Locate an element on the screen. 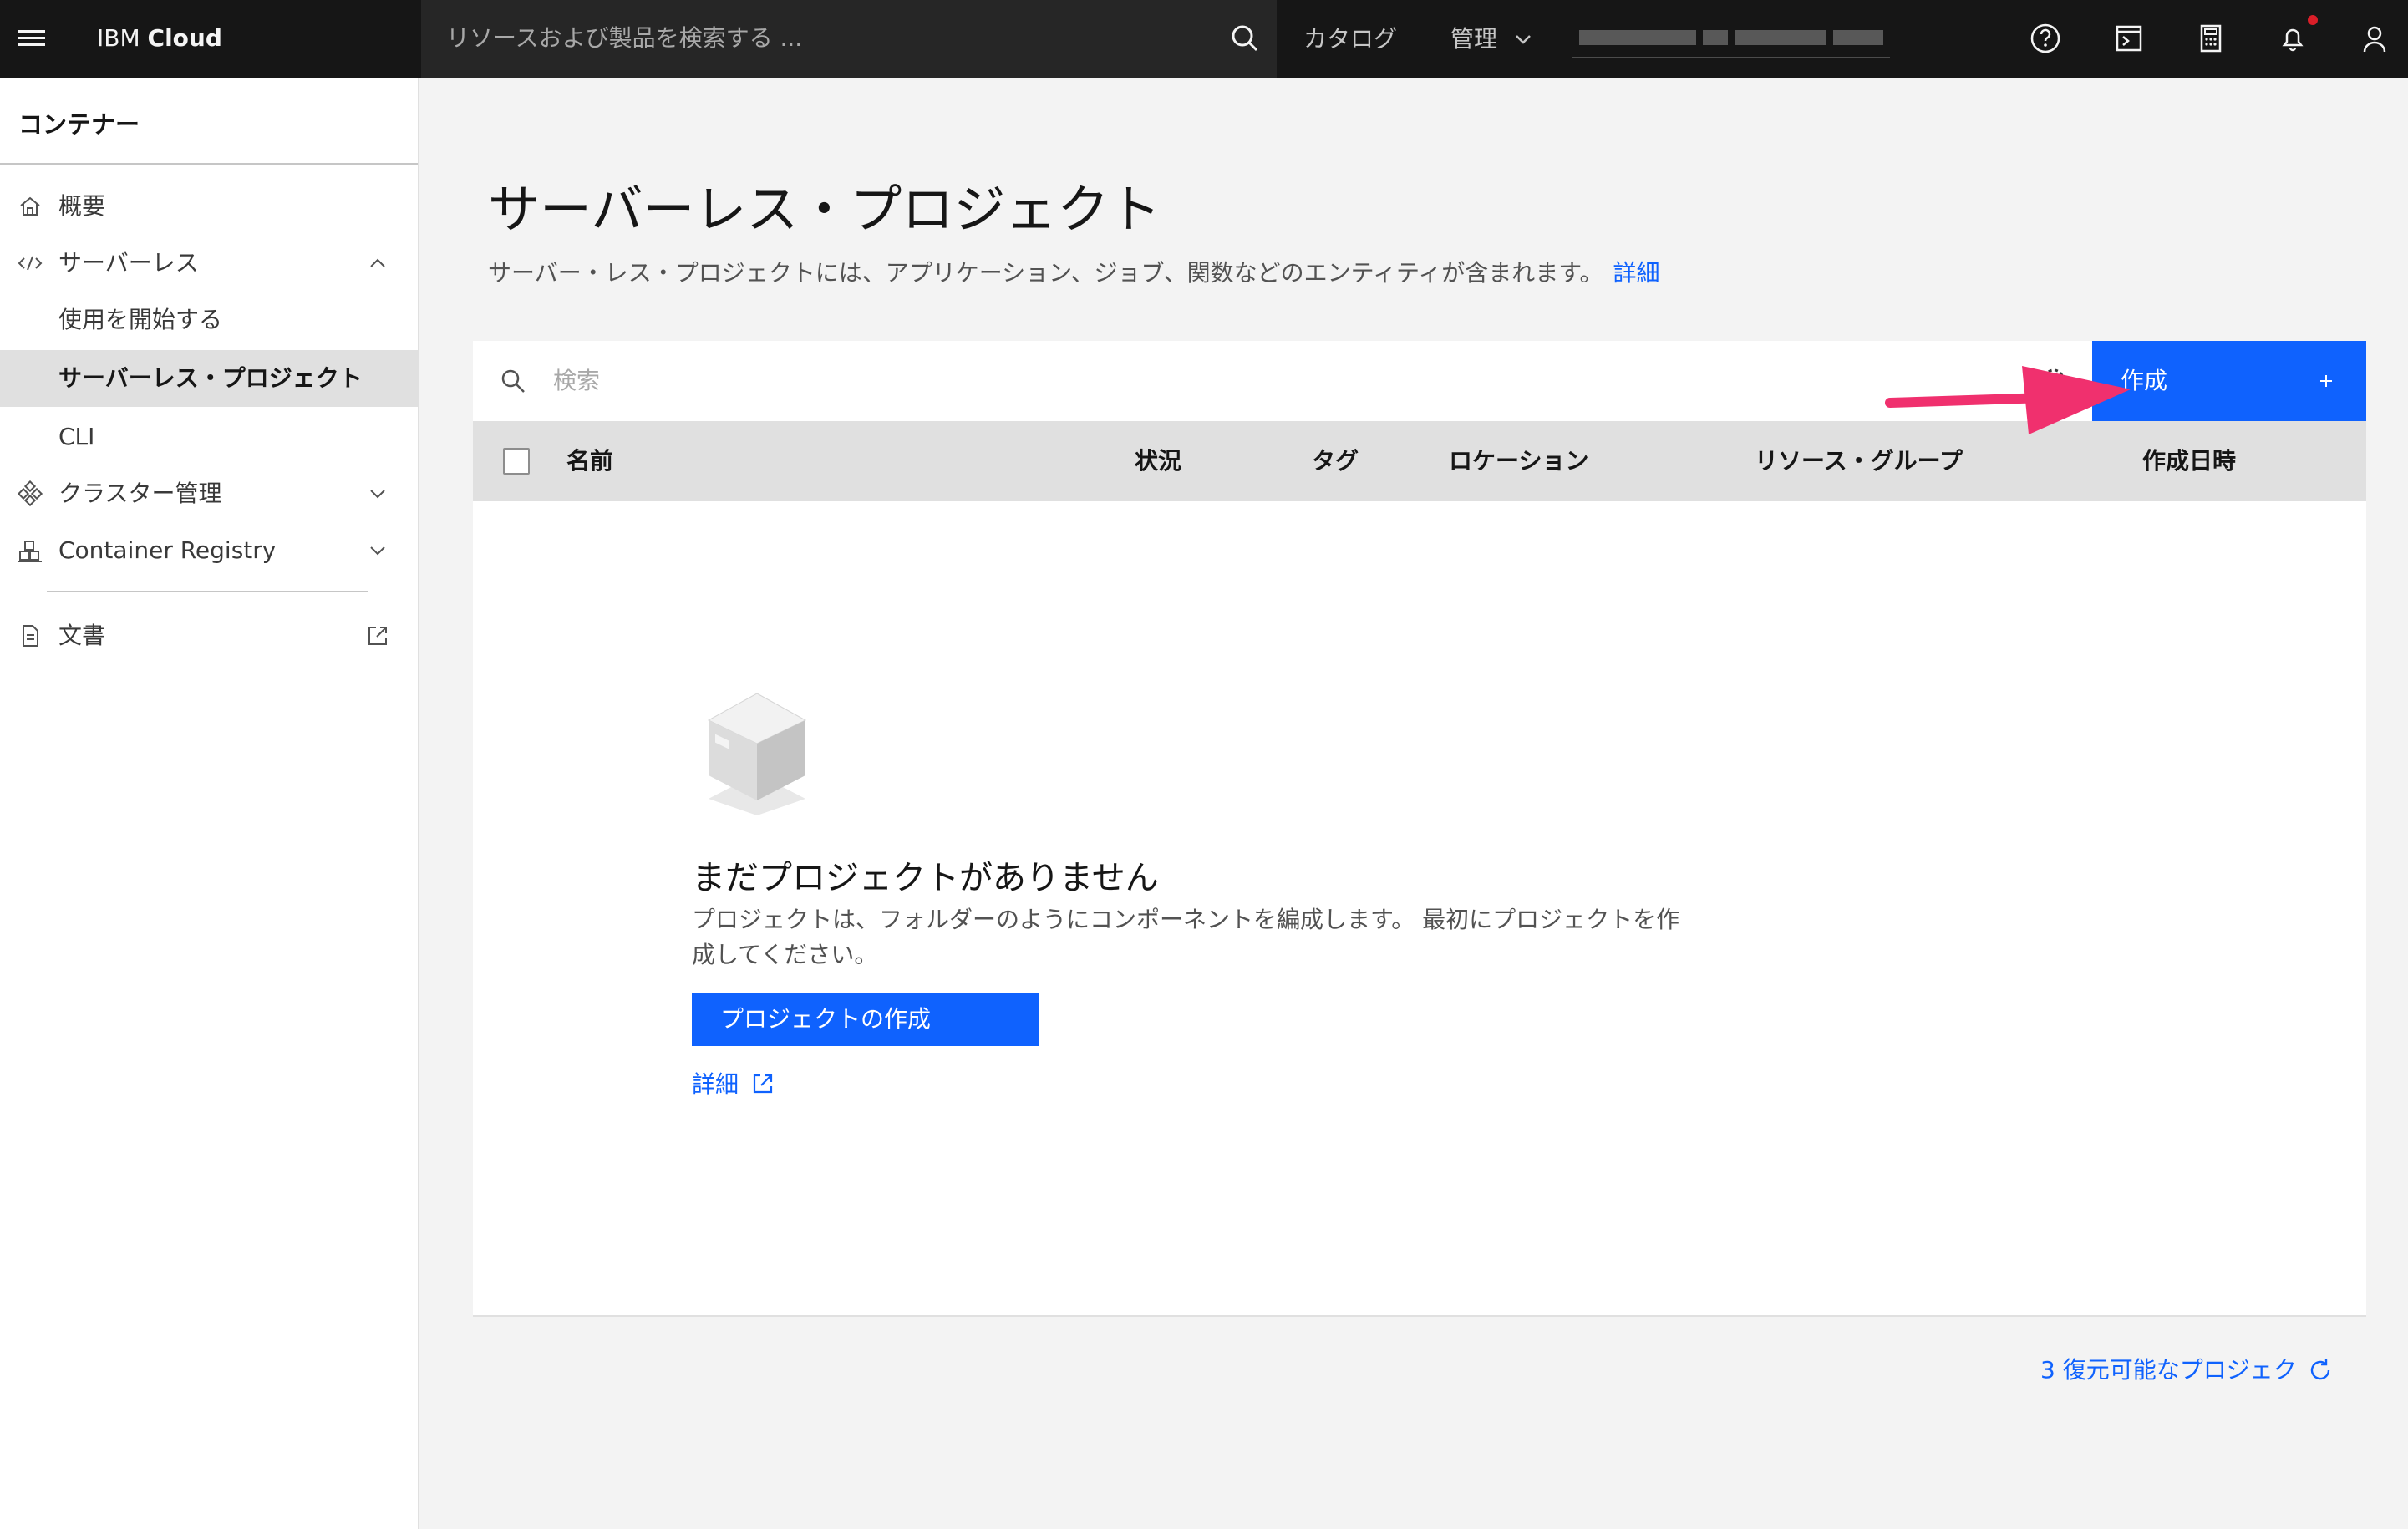  empty-state-title: まだプロジェクトがありません is located at coordinates (925, 878).